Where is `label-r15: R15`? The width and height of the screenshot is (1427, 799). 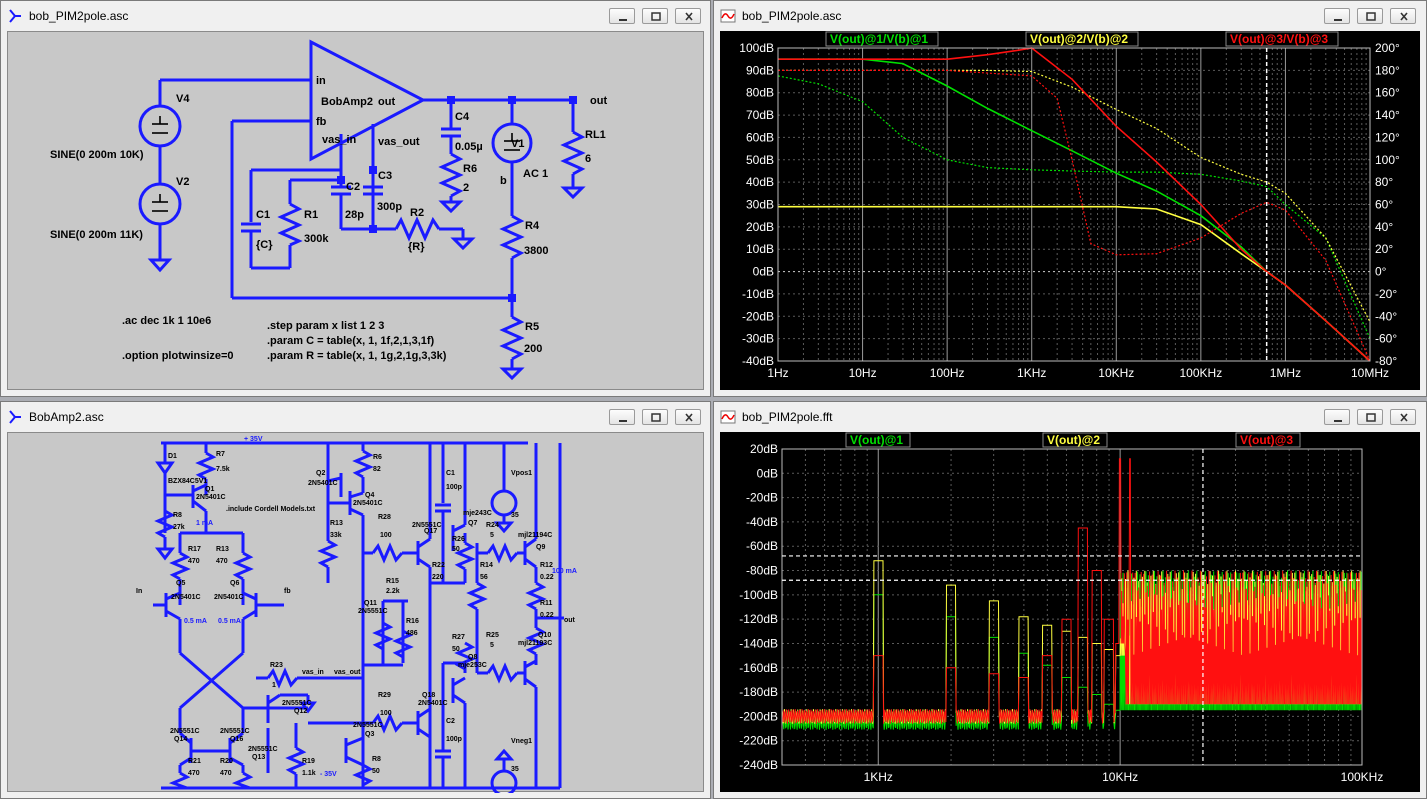
label-r15: R15 is located at coordinates (392, 581).